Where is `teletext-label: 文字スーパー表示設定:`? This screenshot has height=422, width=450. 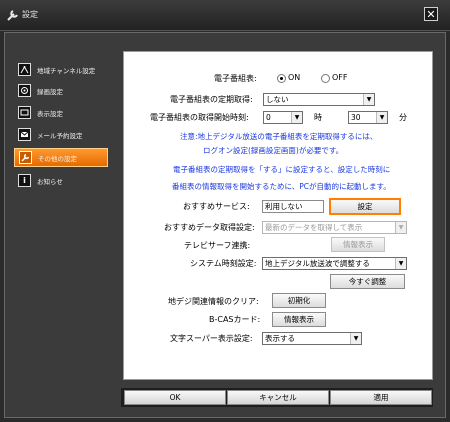
teletext-label: 文字スーパー表示設定: is located at coordinates (211, 338).